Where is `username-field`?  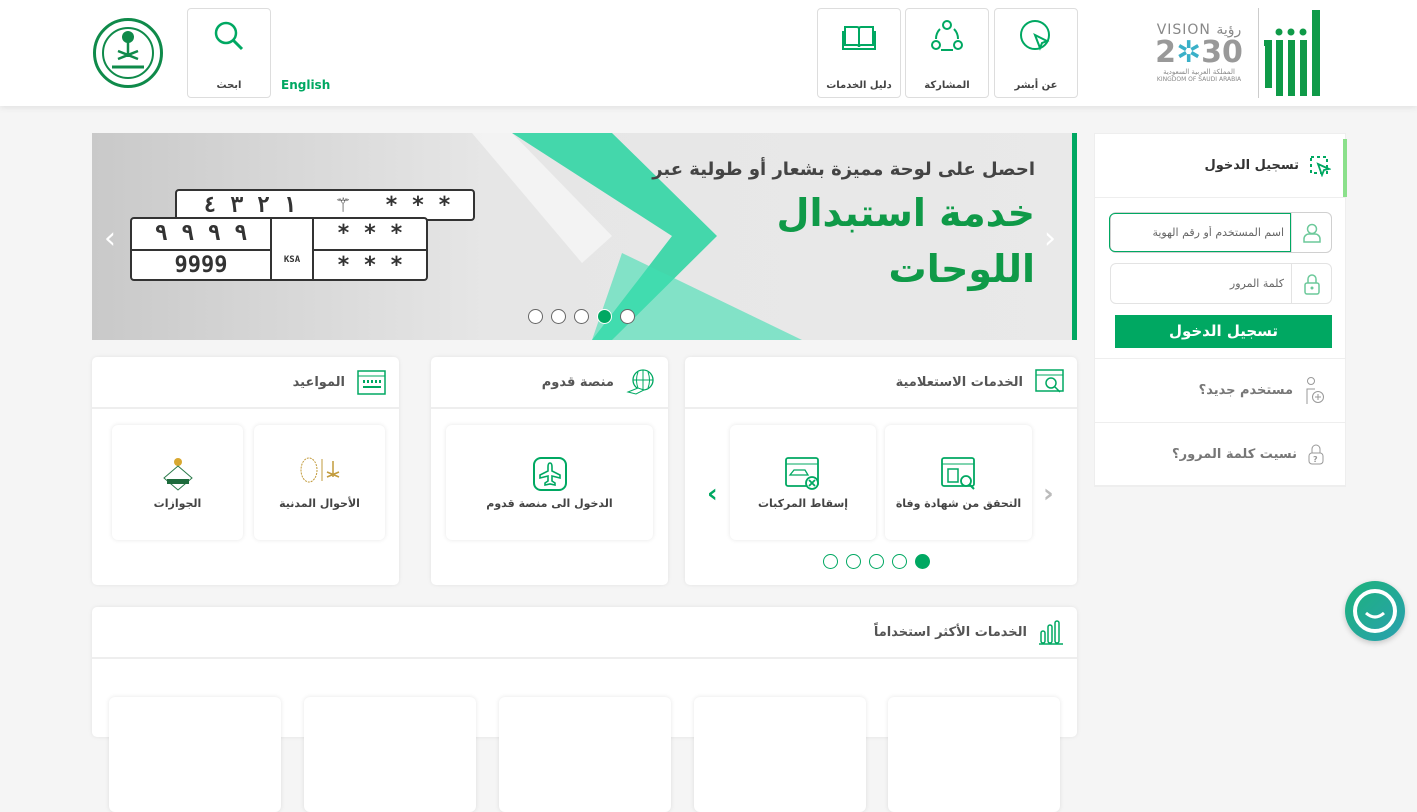 username-field is located at coordinates (1220, 232).